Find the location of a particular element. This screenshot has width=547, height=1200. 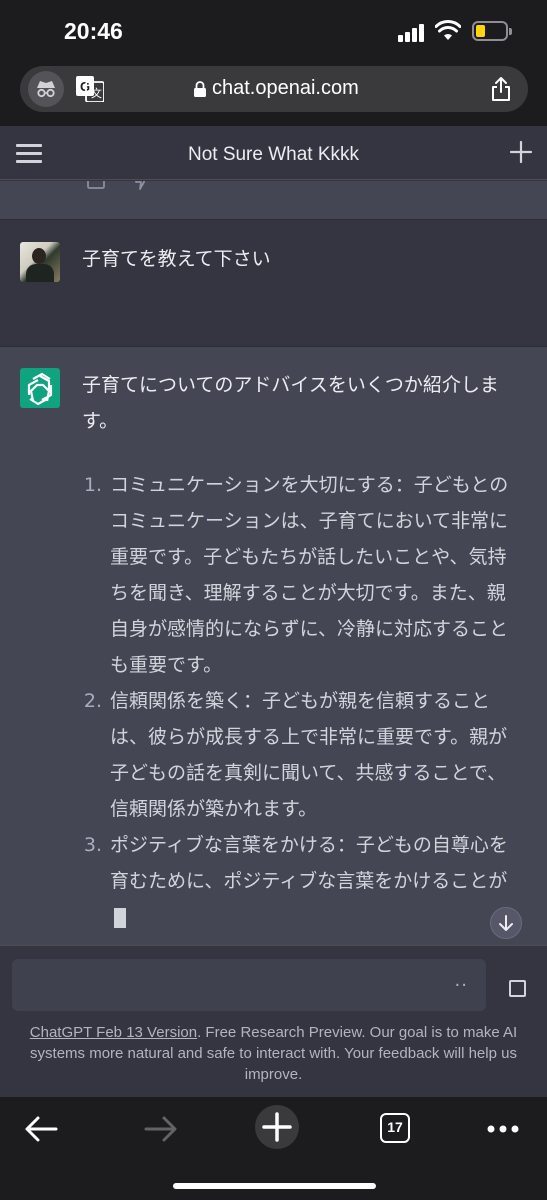

stop-icon is located at coordinates (517, 988).